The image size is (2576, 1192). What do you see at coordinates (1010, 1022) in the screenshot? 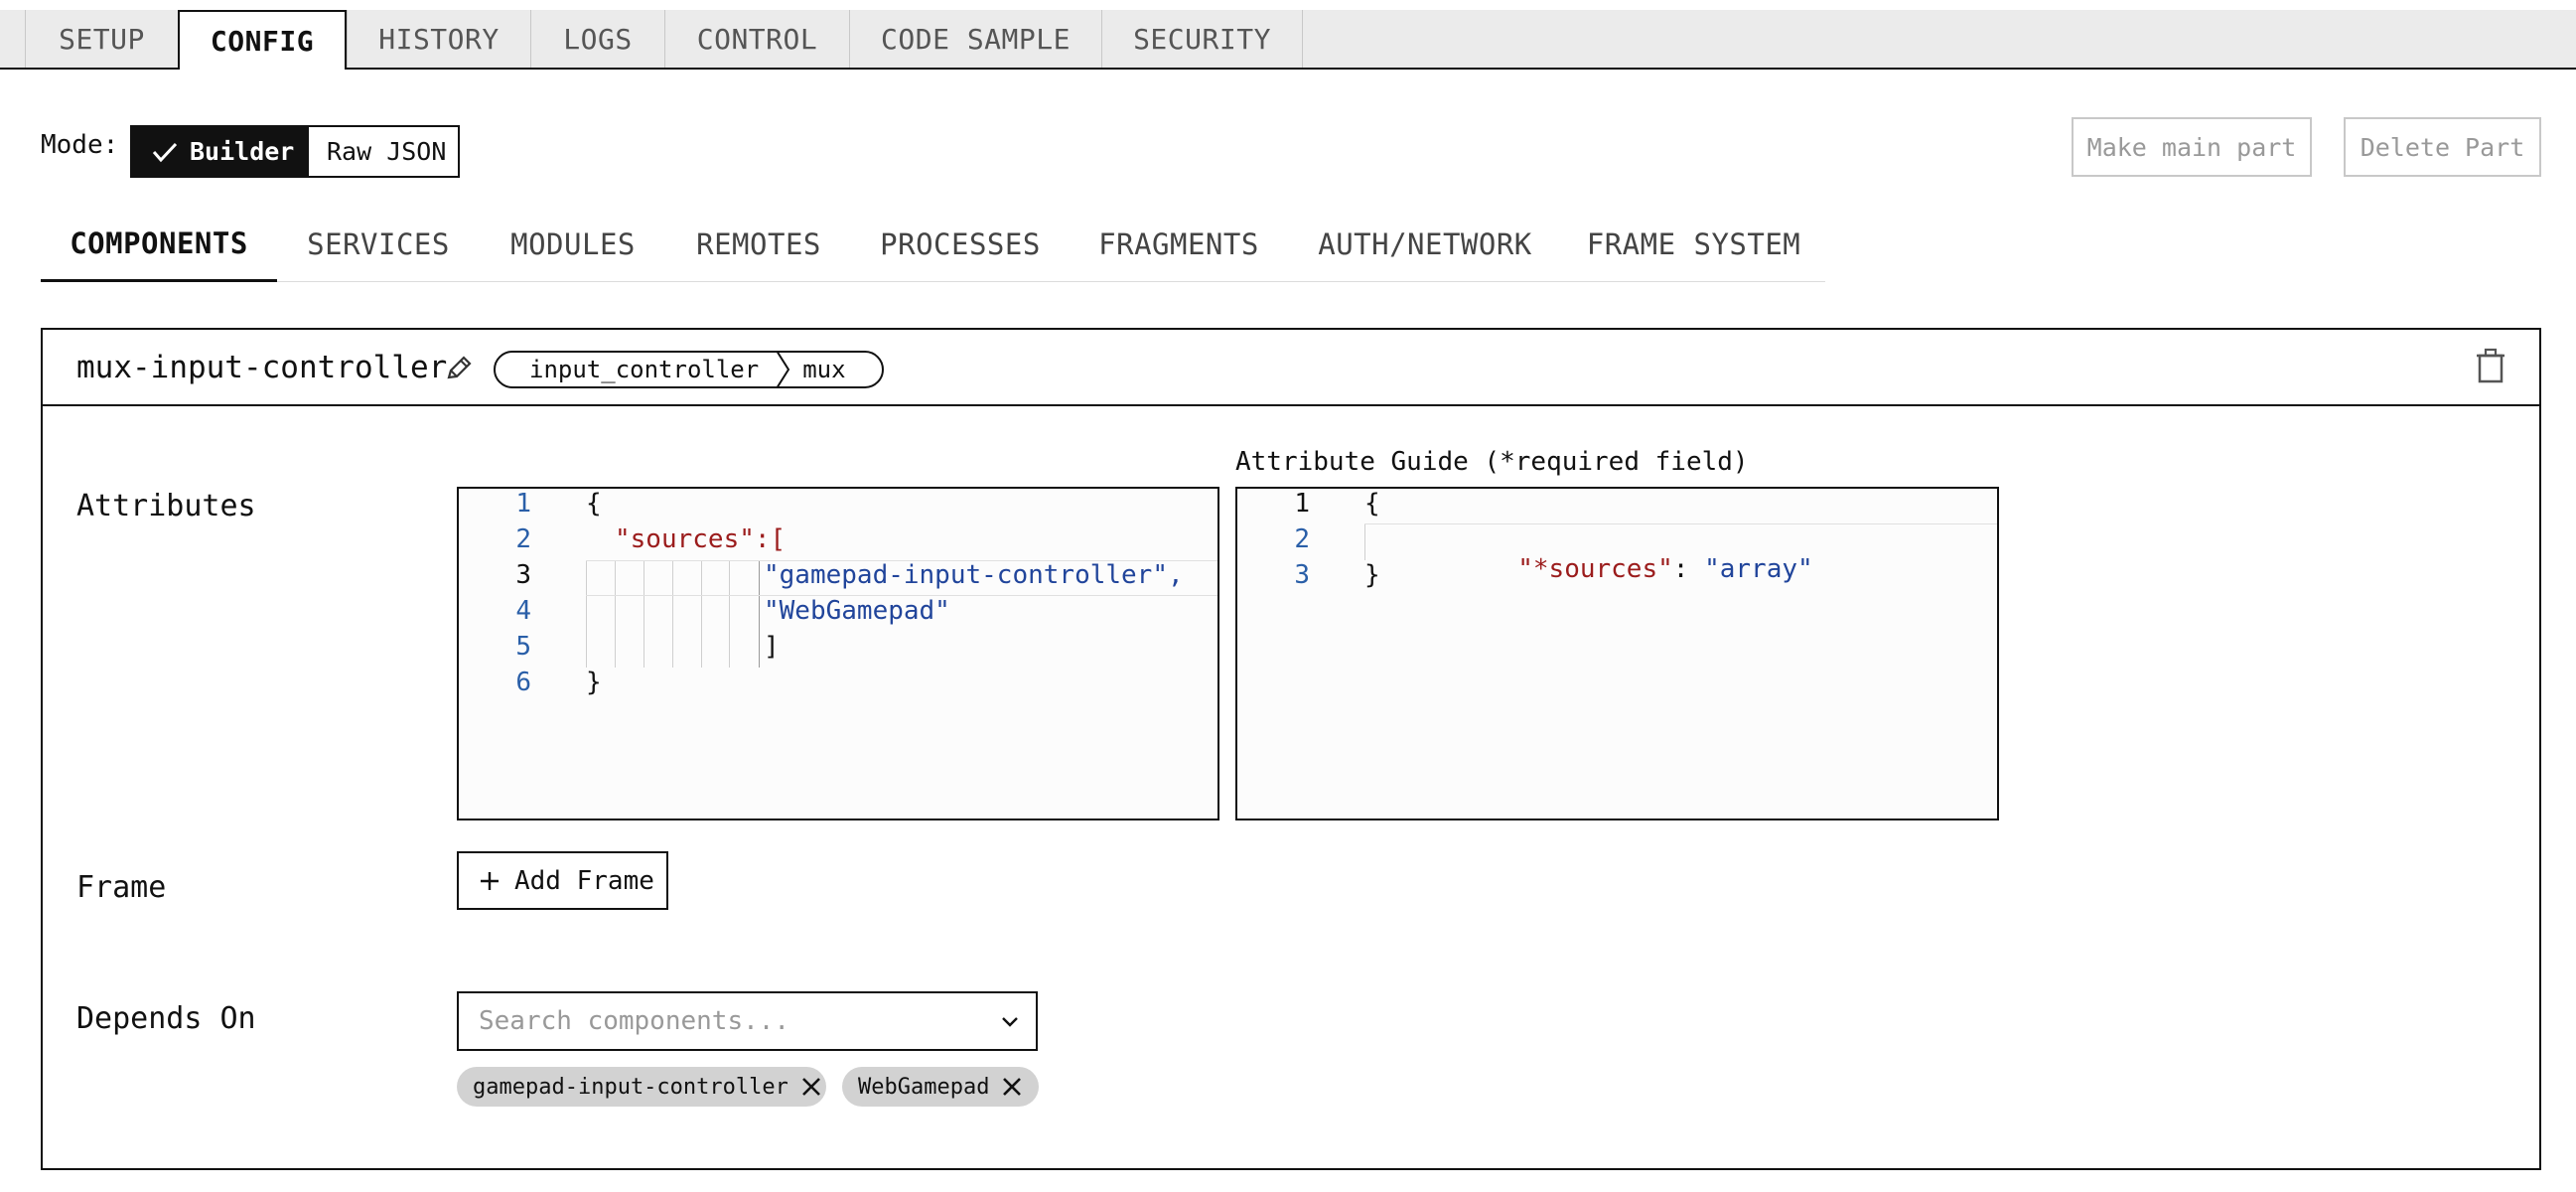
I see `chevron-down-icon` at bounding box center [1010, 1022].